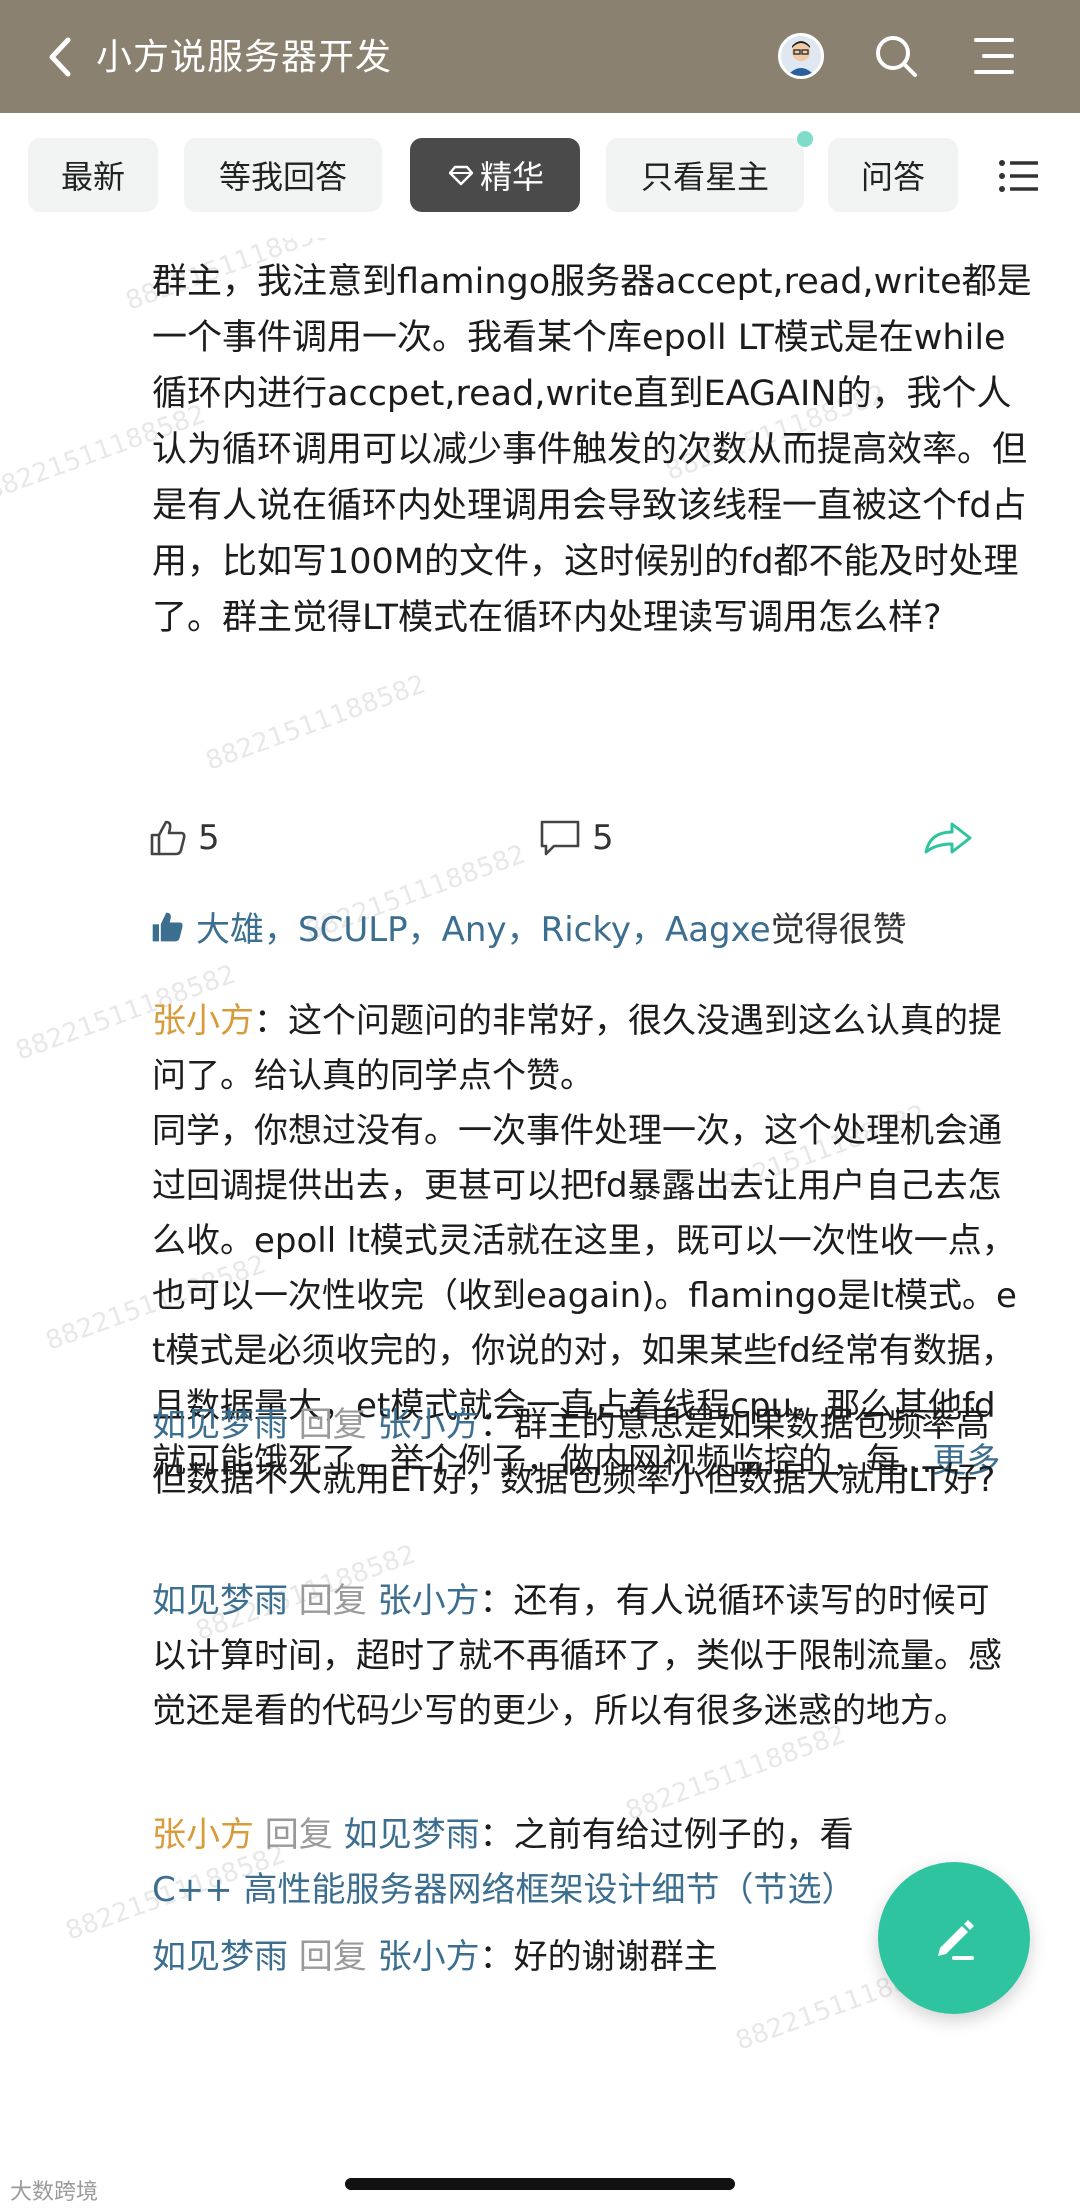  I want to click on tab-featured: 精华, so click(495, 175).